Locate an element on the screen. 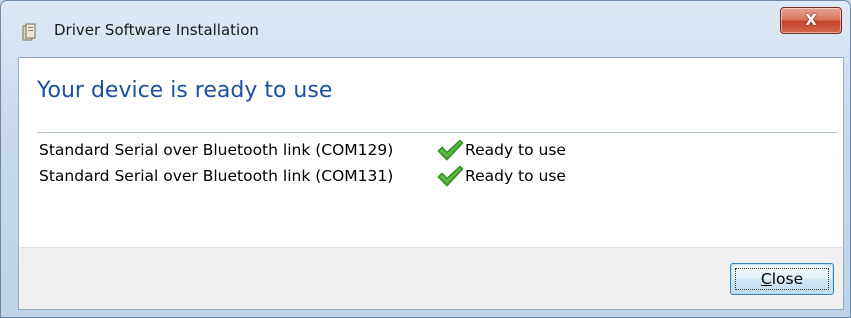  driver-installer-icon is located at coordinates (29, 32).